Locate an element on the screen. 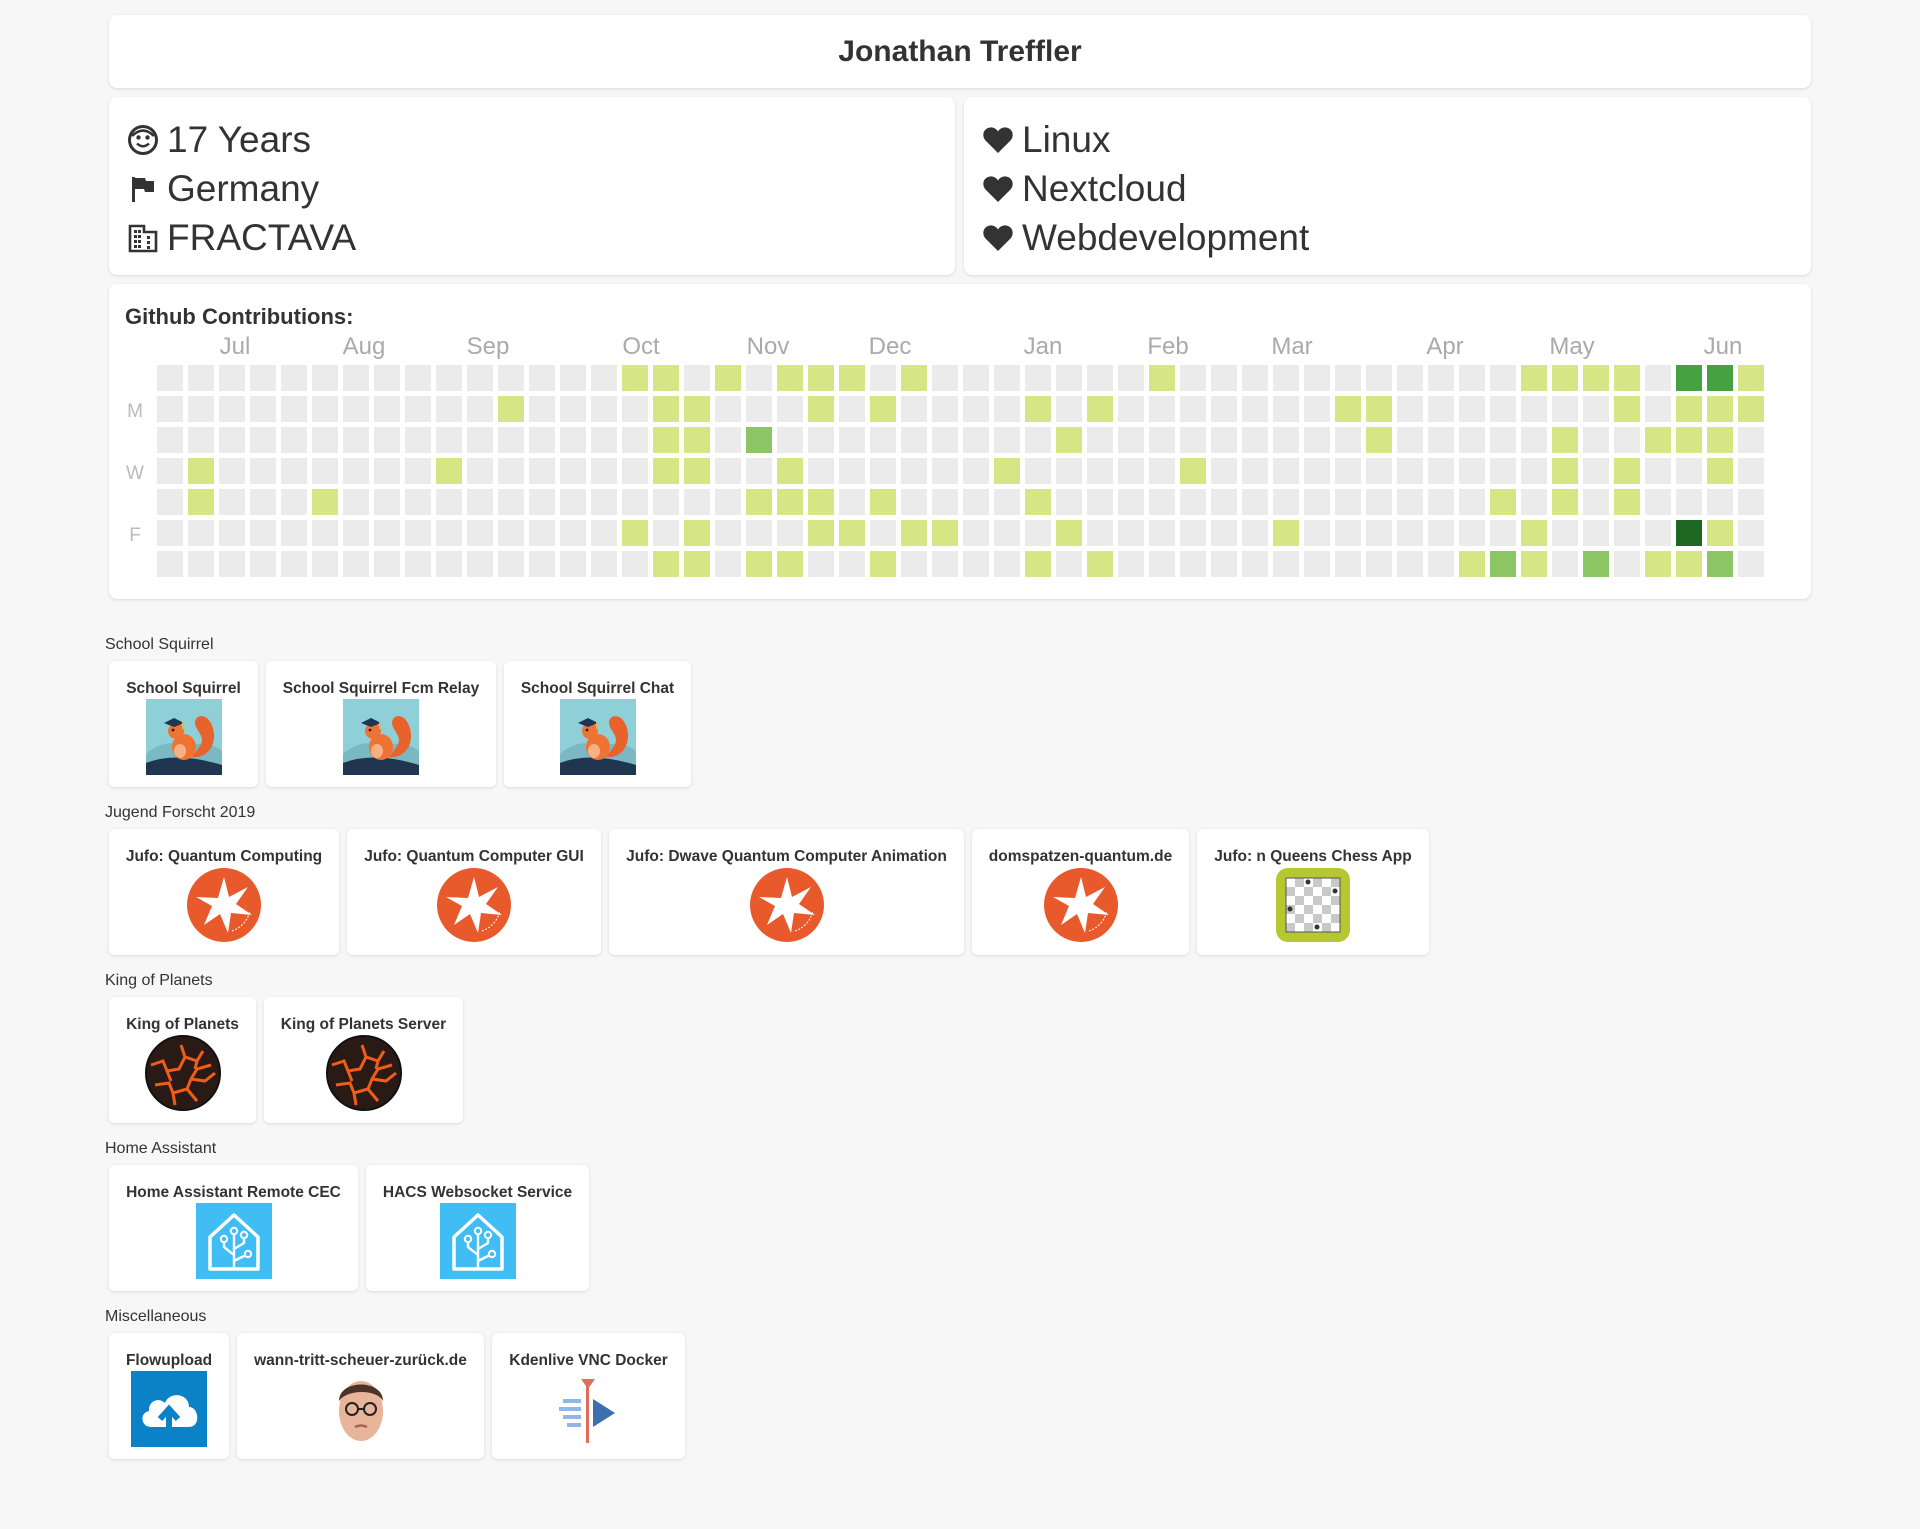  project-card: Flowupload is located at coordinates (169, 1396).